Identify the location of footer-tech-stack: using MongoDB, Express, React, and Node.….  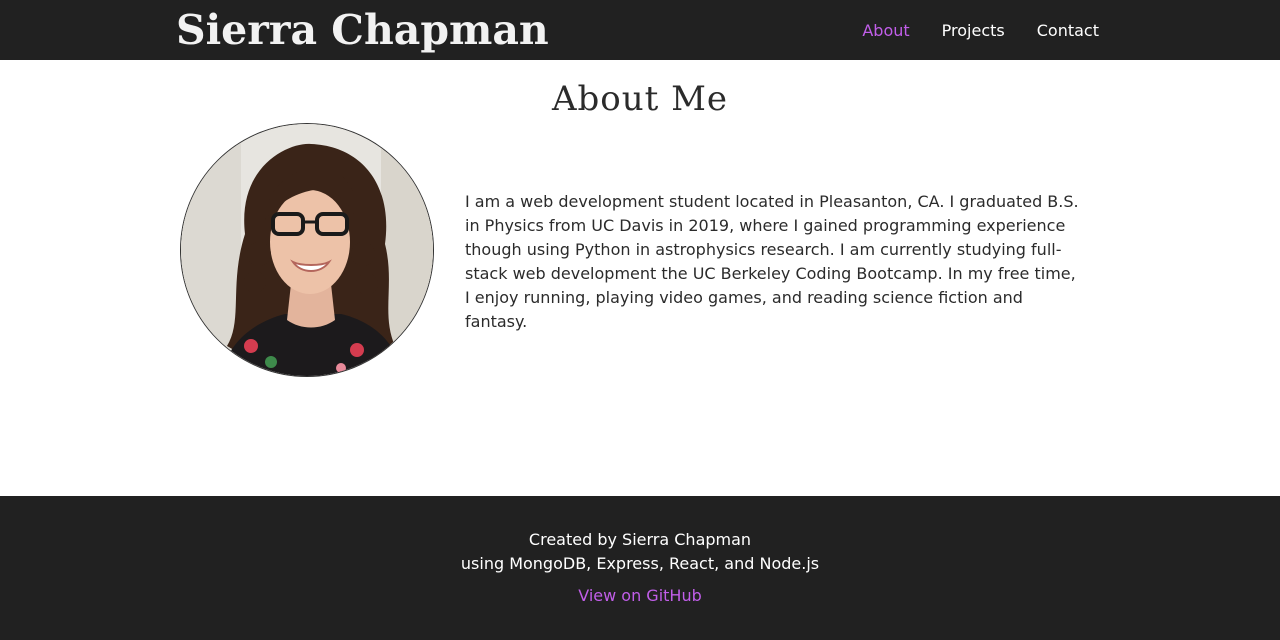
(640, 563).